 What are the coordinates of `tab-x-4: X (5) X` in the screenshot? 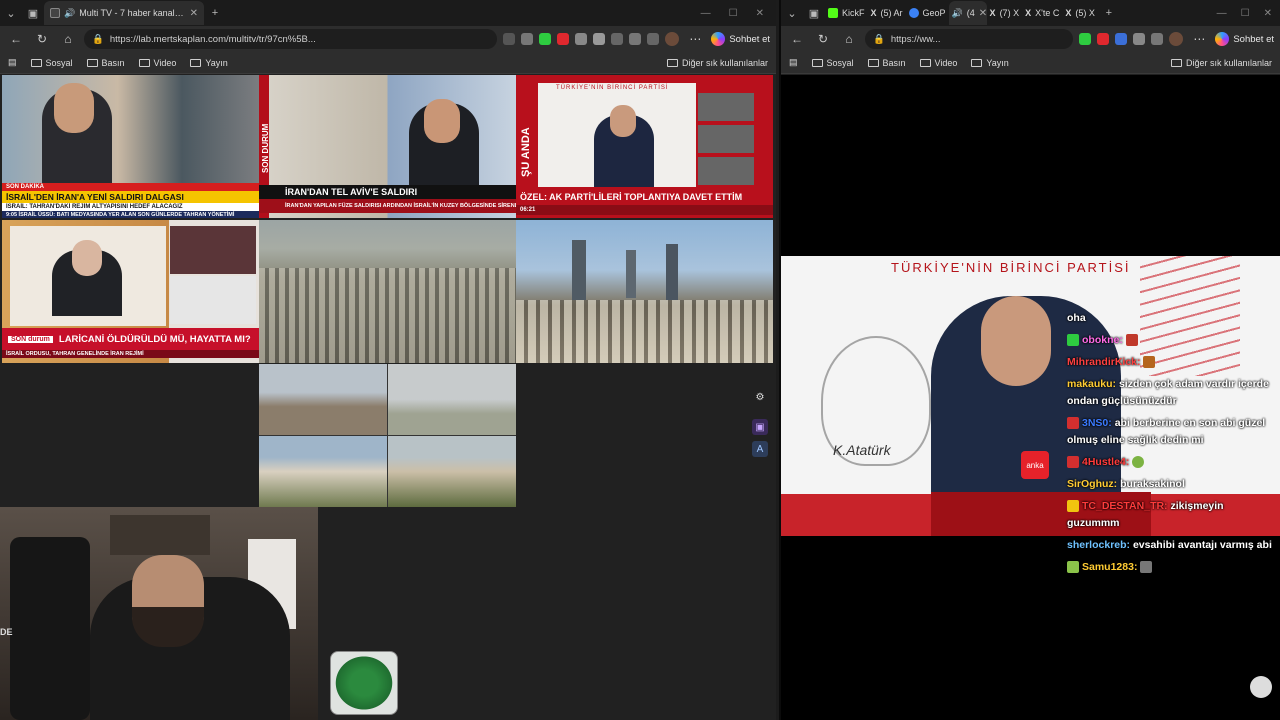 It's located at (1080, 13).